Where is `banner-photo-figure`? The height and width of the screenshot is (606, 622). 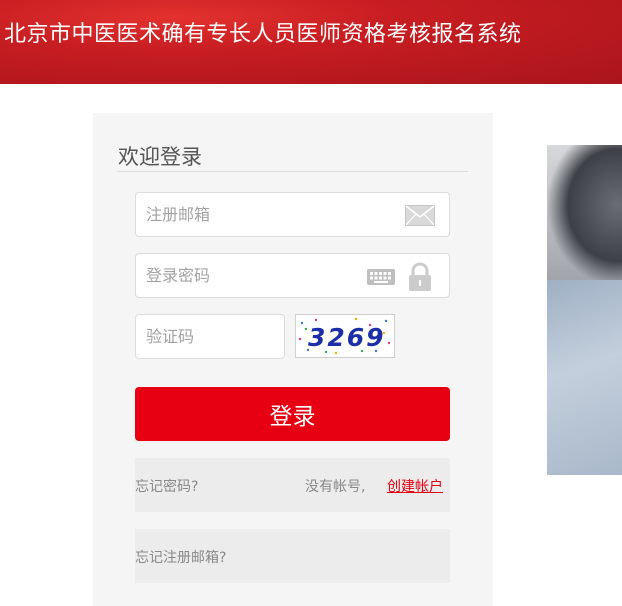 banner-photo-figure is located at coordinates (584, 377).